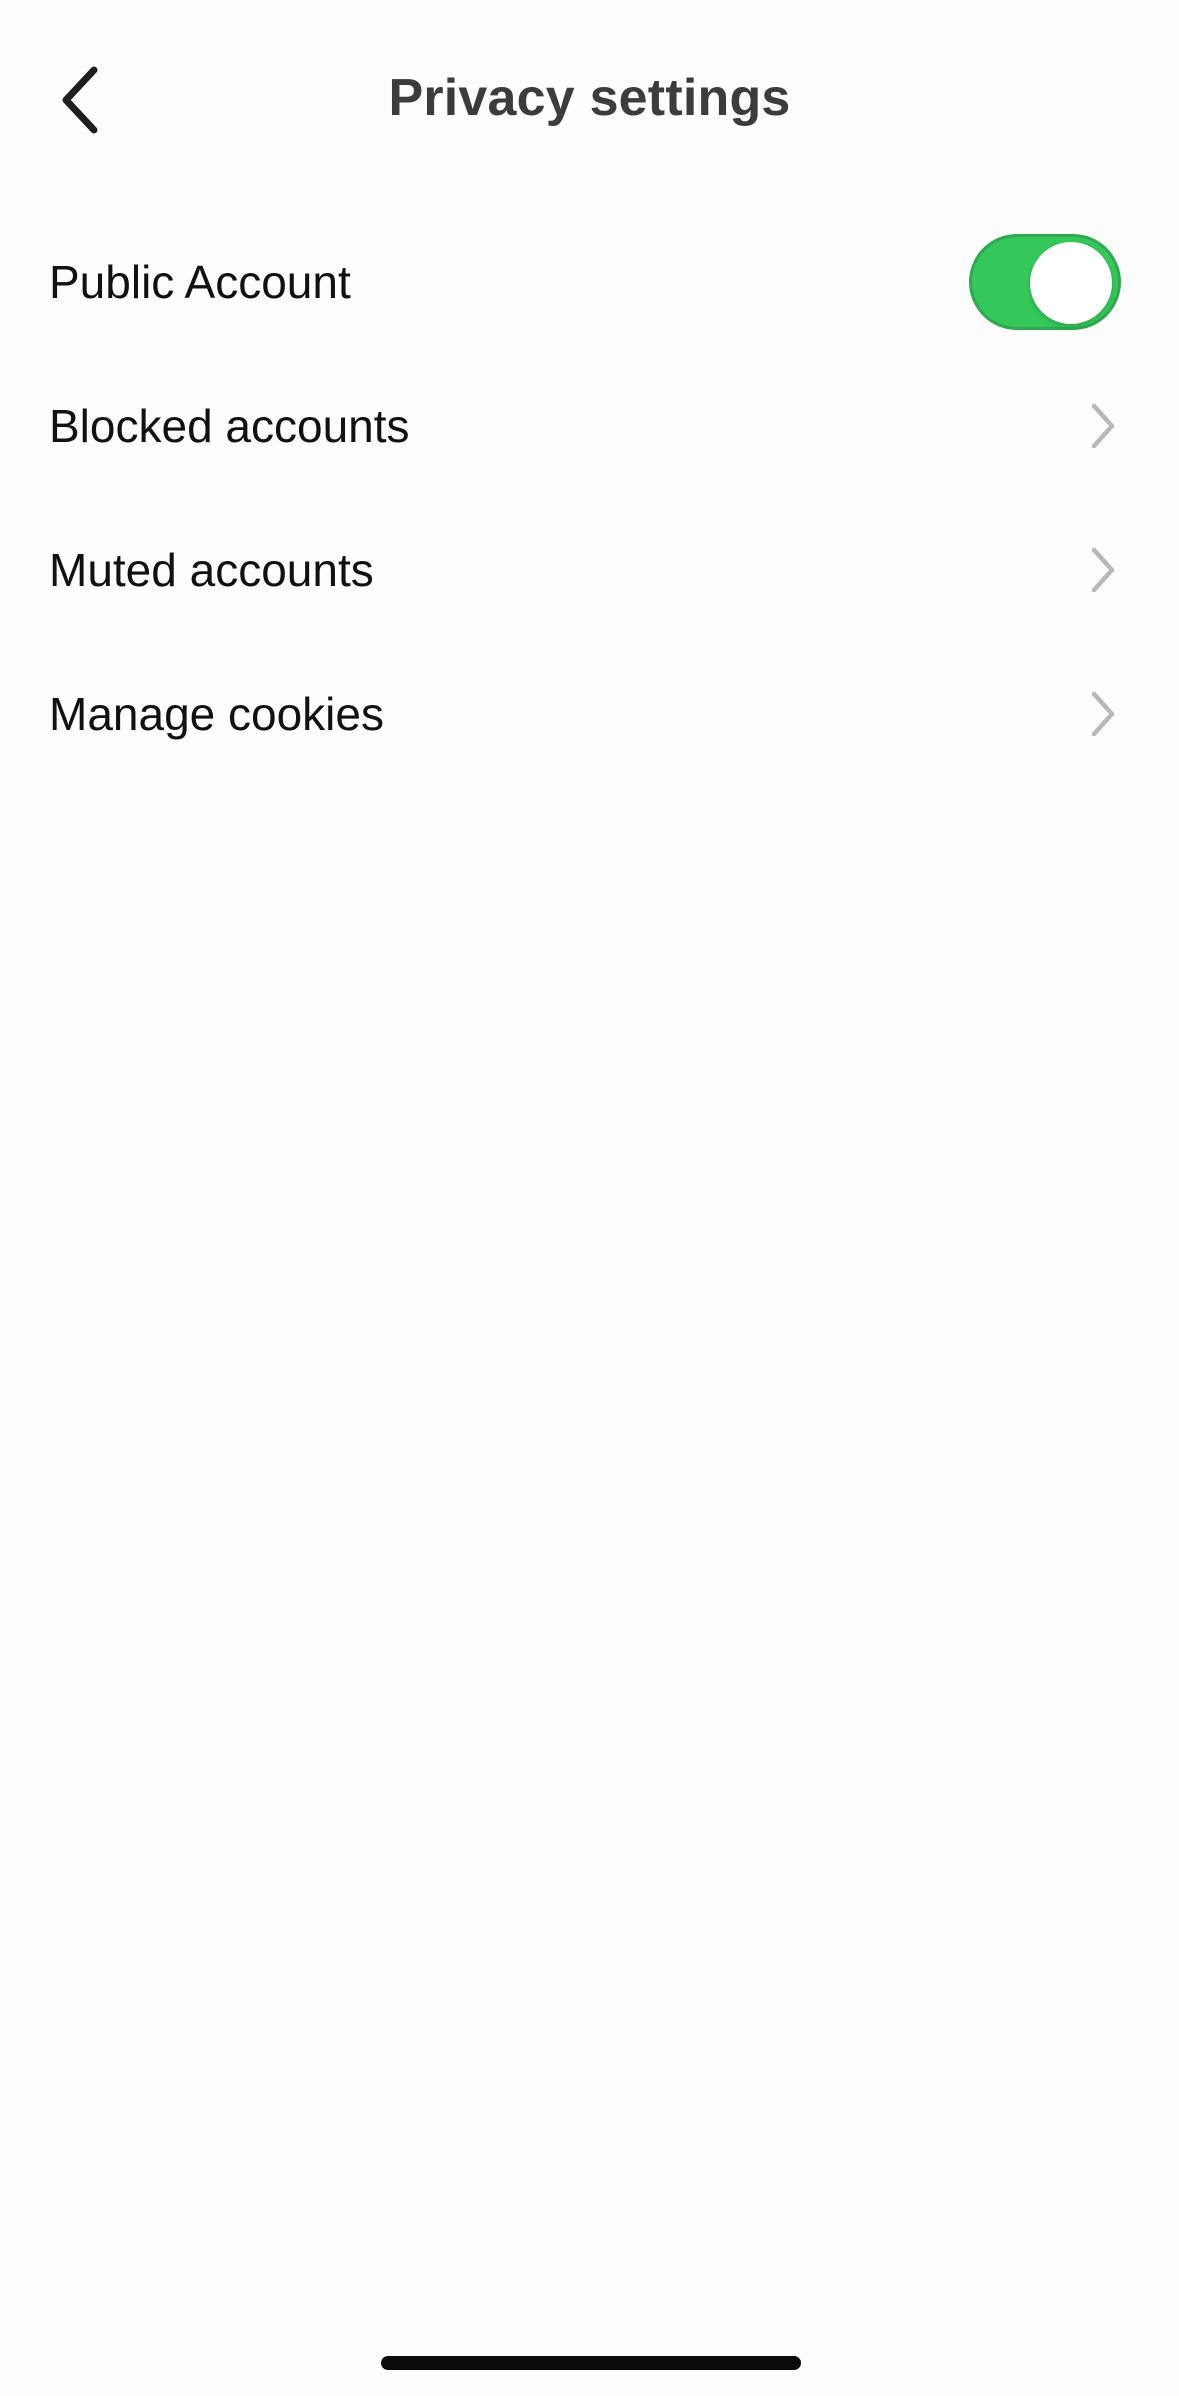  I want to click on toggle-knob, so click(1071, 283).